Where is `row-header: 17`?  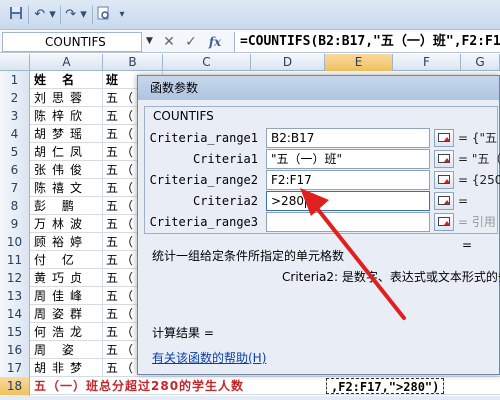 row-header: 17 is located at coordinates (15, 368).